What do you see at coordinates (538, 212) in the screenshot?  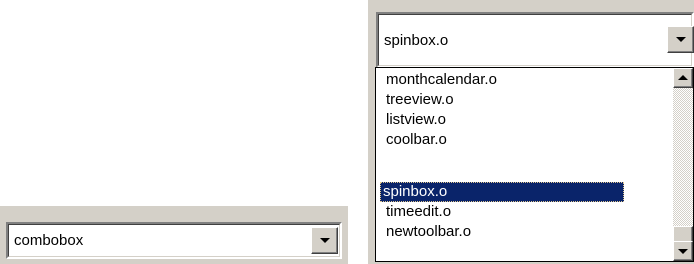 I see `list-item: timeedit.o` at bounding box center [538, 212].